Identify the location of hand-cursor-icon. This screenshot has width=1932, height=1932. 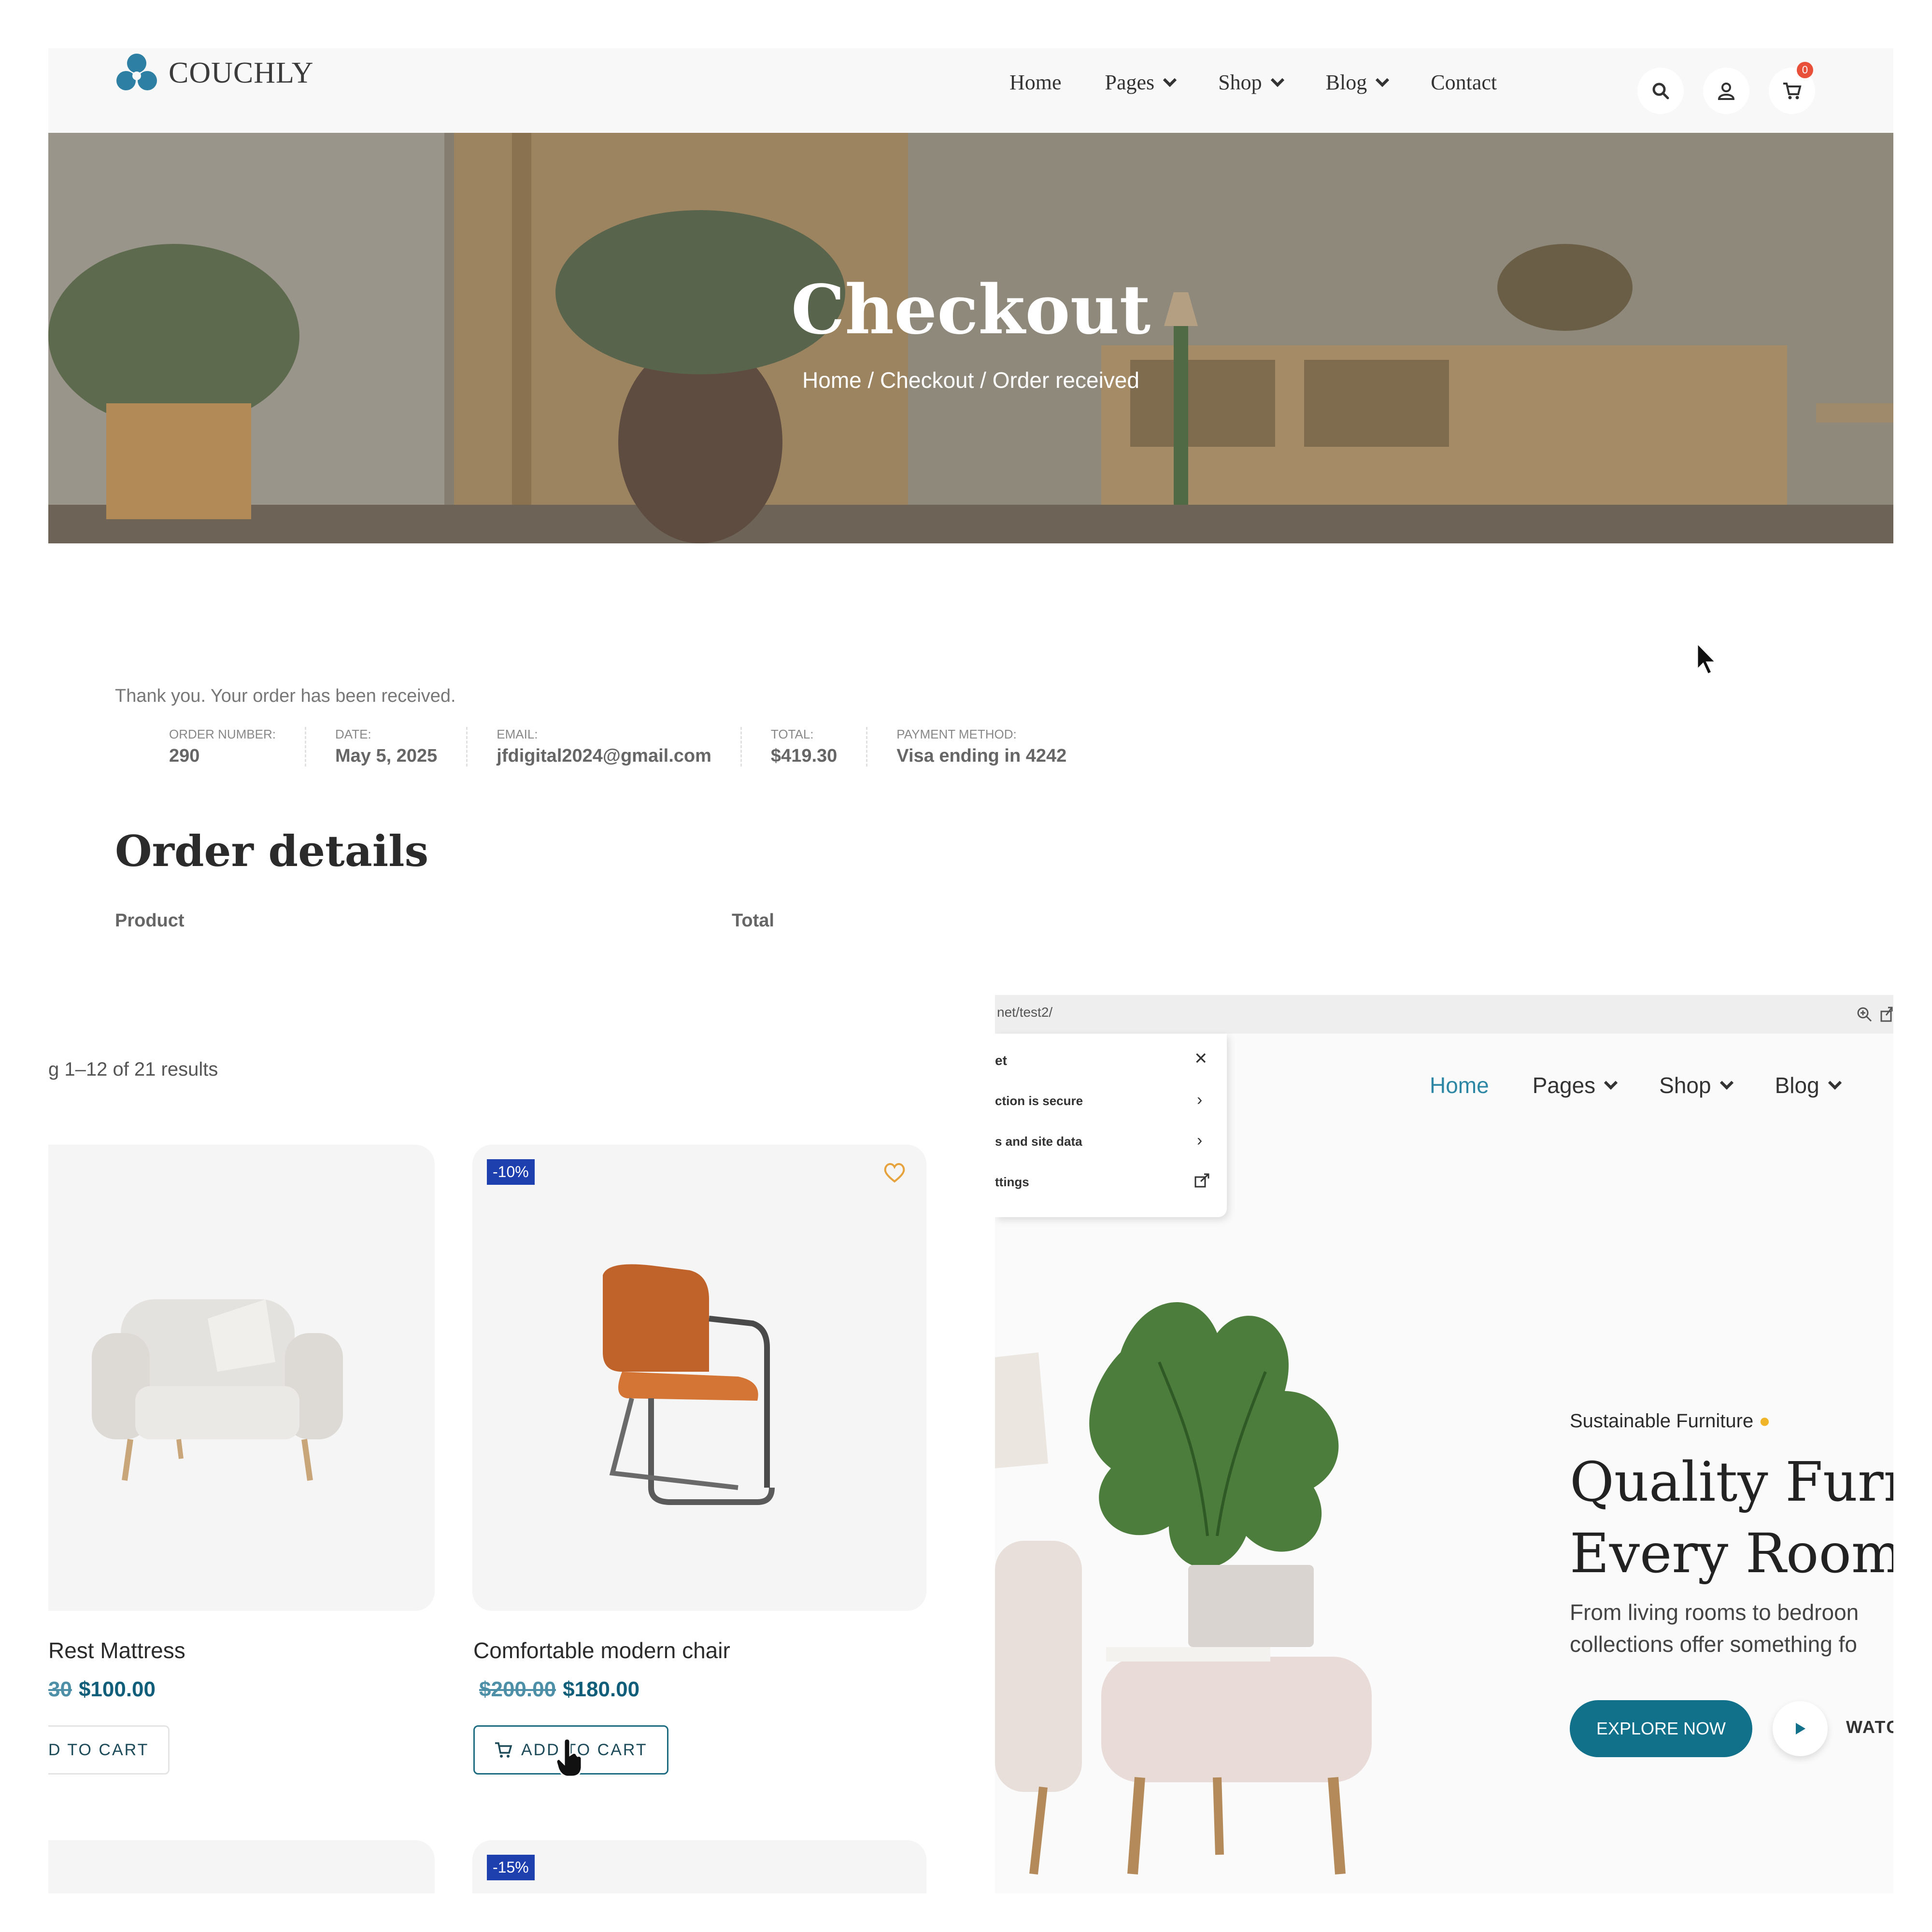
(568, 1758).